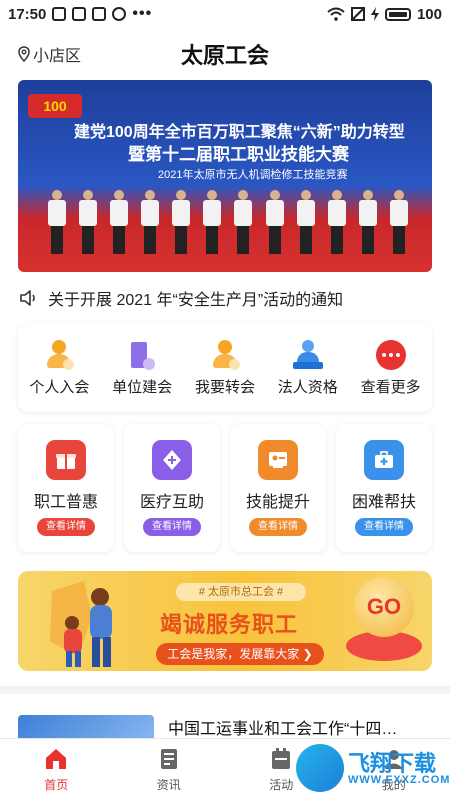  Describe the element at coordinates (229, 624) in the screenshot. I see `promo-headline: 竭诚服务职工` at that location.